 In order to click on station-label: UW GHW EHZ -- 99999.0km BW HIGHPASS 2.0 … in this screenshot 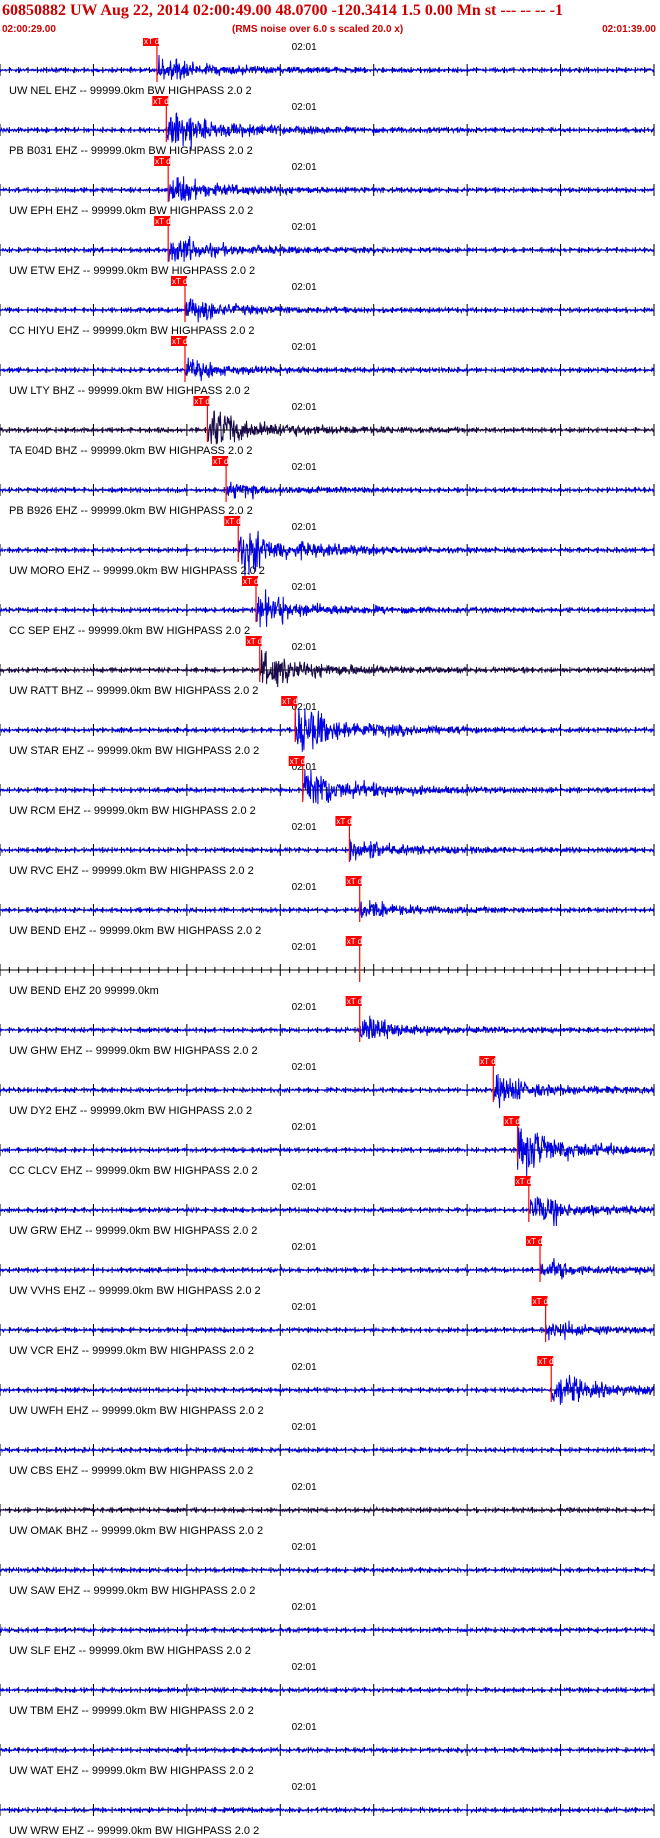, I will do `click(133, 1051)`.